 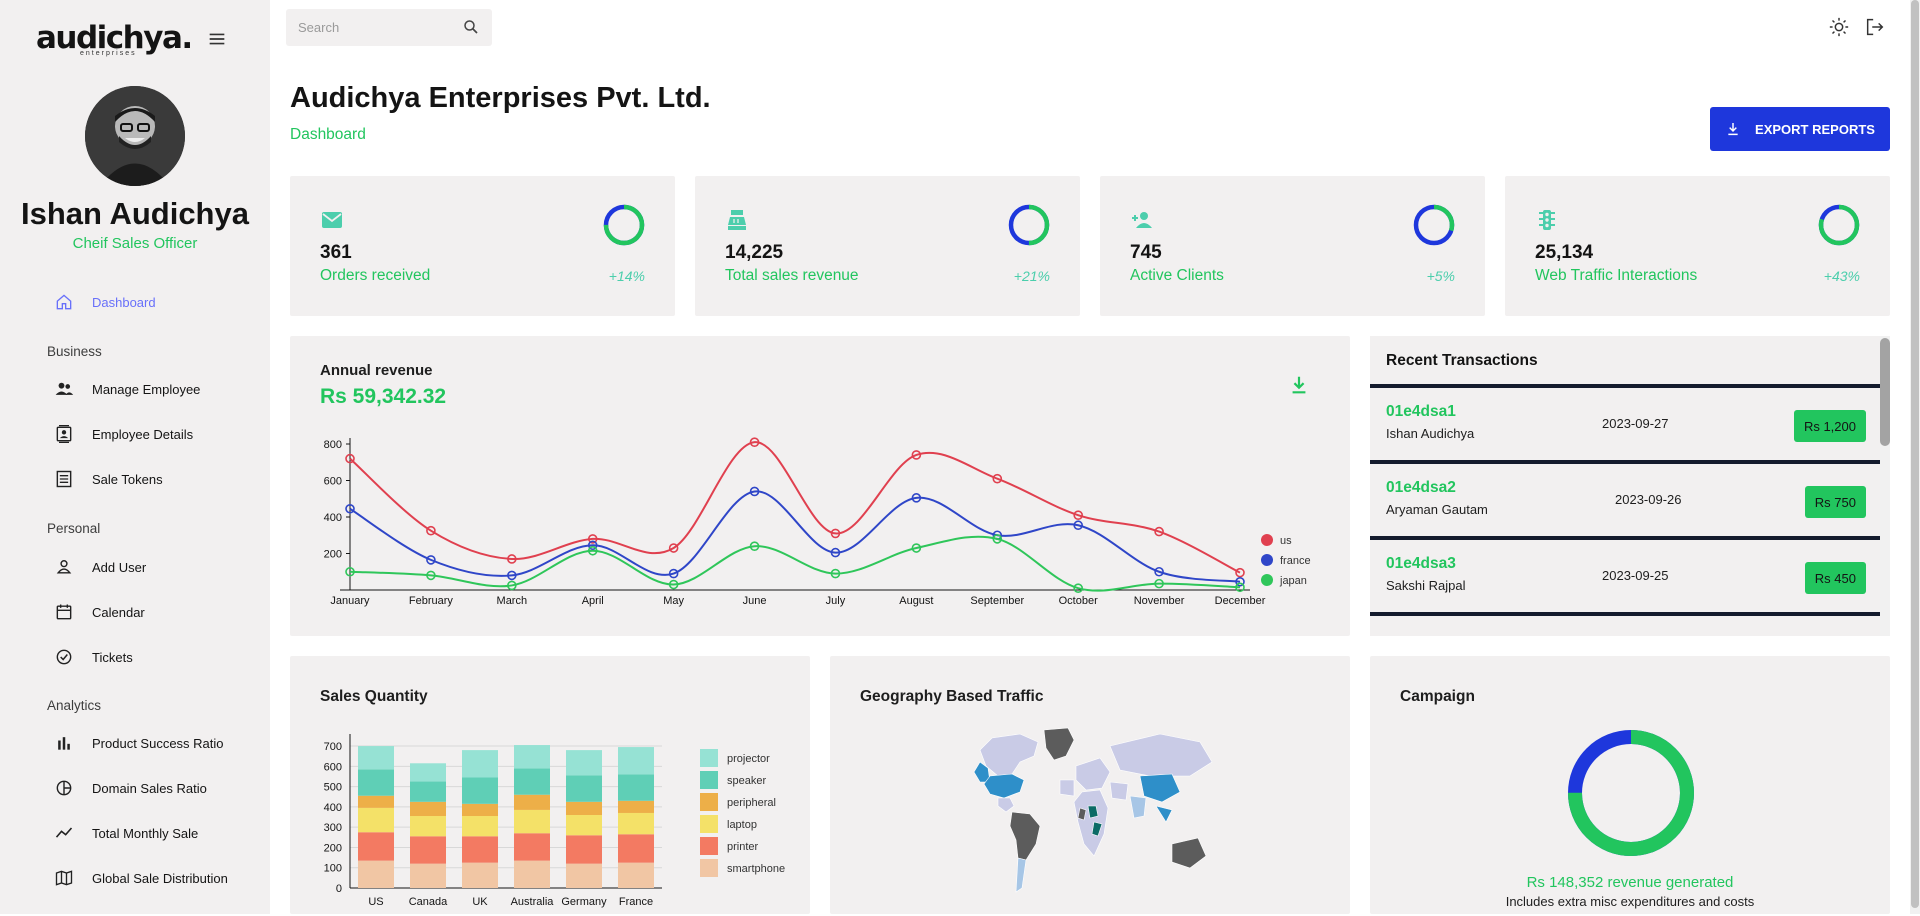 I want to click on sidebar-item-employee-details: Employee Details, so click(x=154, y=434).